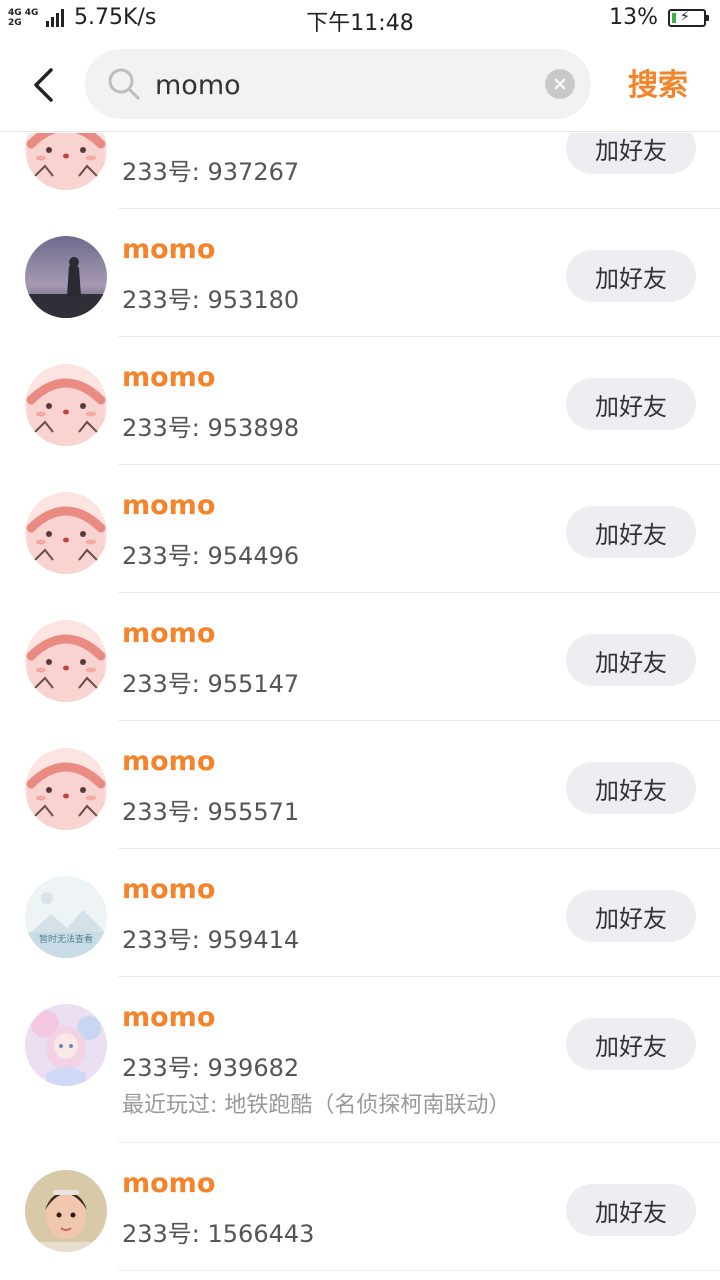 The height and width of the screenshot is (1280, 720). What do you see at coordinates (211, 300) in the screenshot?
I see `user-id: 233号: 953180` at bounding box center [211, 300].